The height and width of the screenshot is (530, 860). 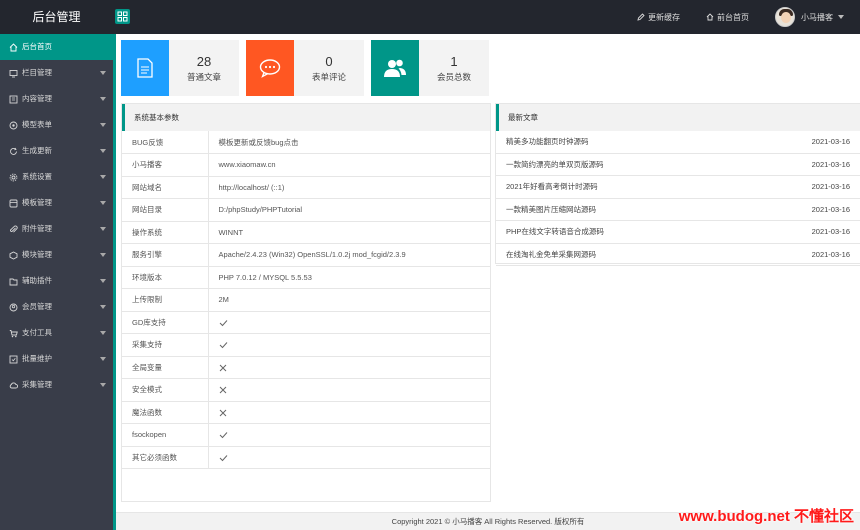 I want to click on sidebar-item-6: 系统设置, so click(x=56, y=177).